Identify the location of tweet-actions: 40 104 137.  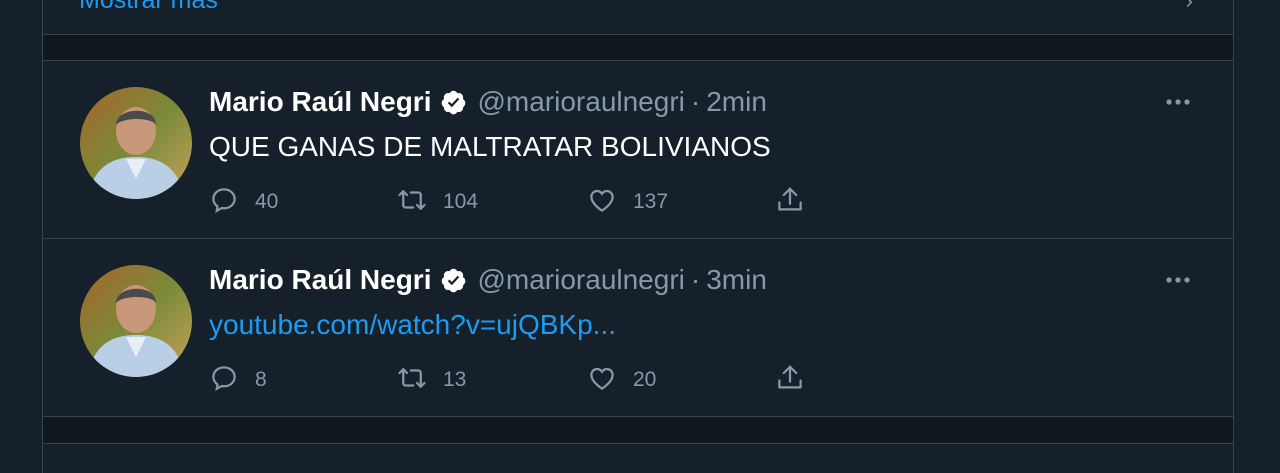
(529, 202).